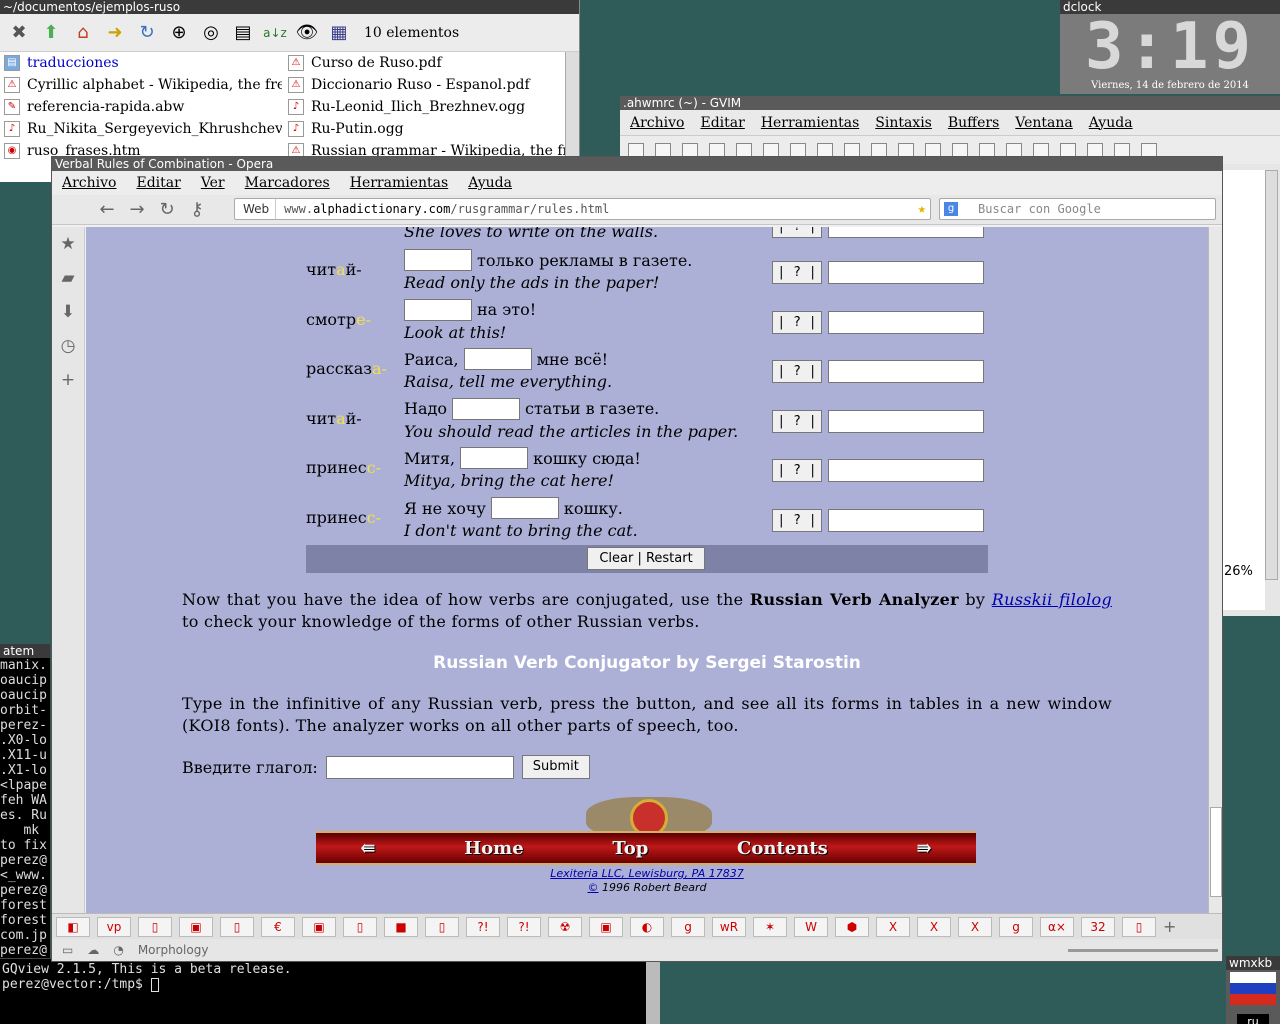 This screenshot has width=1280, height=1024. Describe the element at coordinates (1057, 926) in the screenshot. I see `tab-icon: α×` at that location.